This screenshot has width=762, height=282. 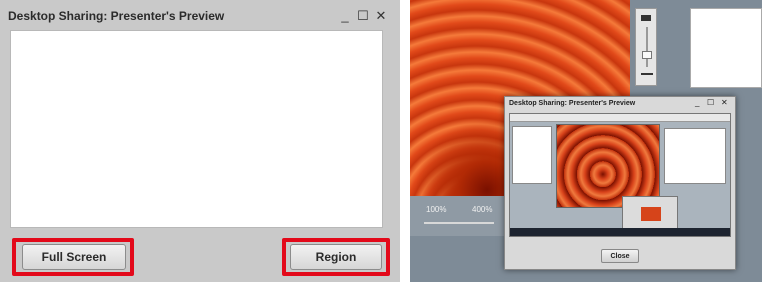 What do you see at coordinates (336, 257) in the screenshot?
I see `region-button: Region` at bounding box center [336, 257].